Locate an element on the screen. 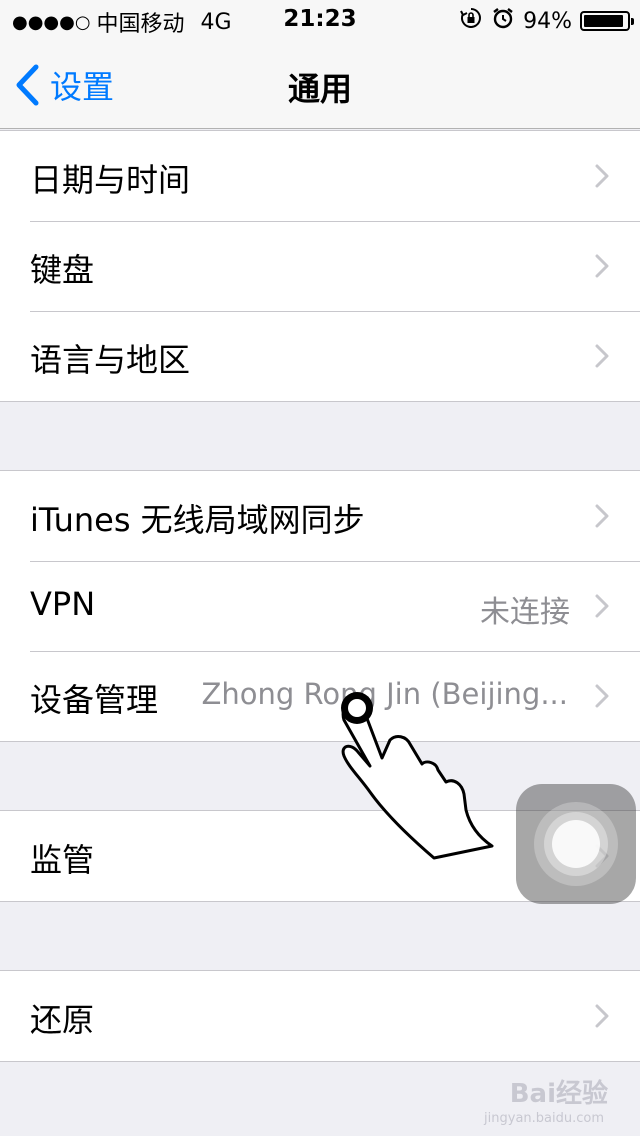 The width and height of the screenshot is (640, 1136). row-label: iTunes 无线局域网同步 is located at coordinates (197, 520).